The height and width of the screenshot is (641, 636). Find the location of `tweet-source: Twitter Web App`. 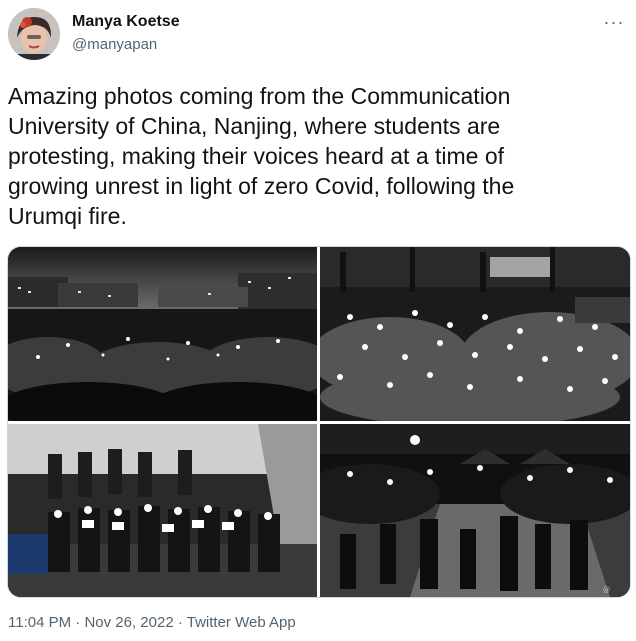

tweet-source: Twitter Web App is located at coordinates (241, 622).